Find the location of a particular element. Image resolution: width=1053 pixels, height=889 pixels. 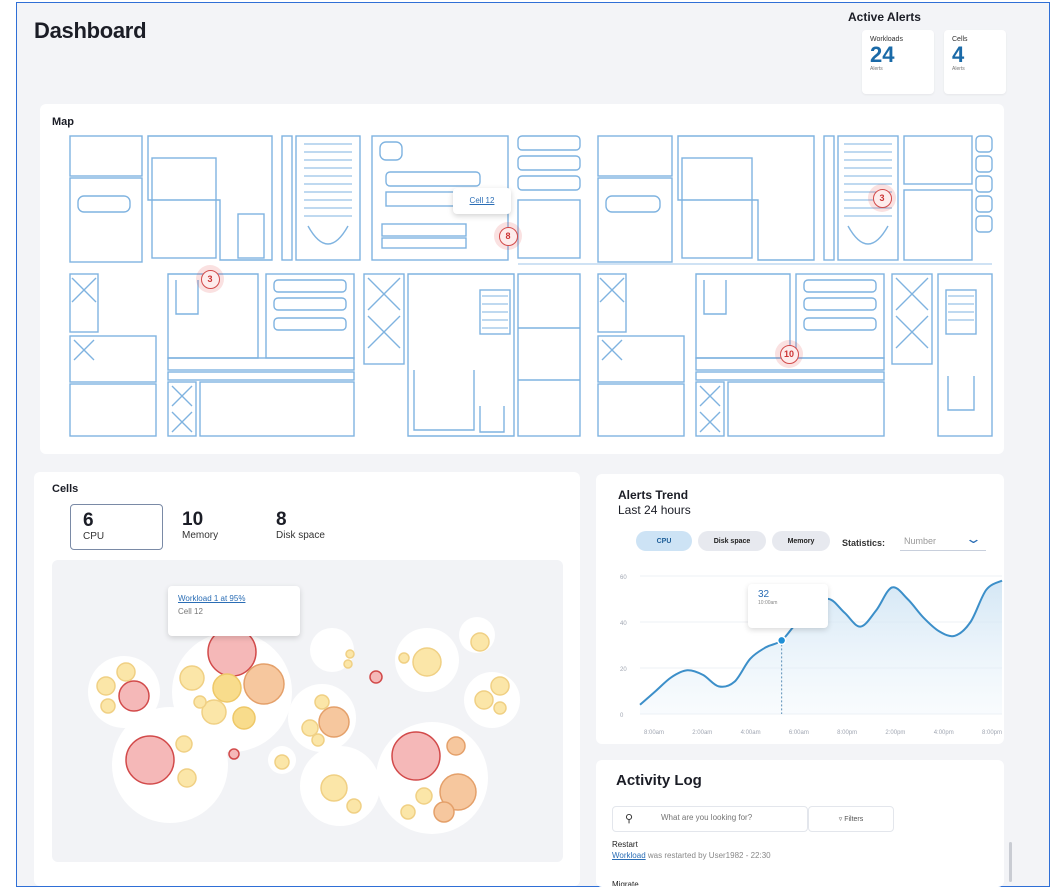

trend-x-tick: 8:00am is located at coordinates (654, 733).